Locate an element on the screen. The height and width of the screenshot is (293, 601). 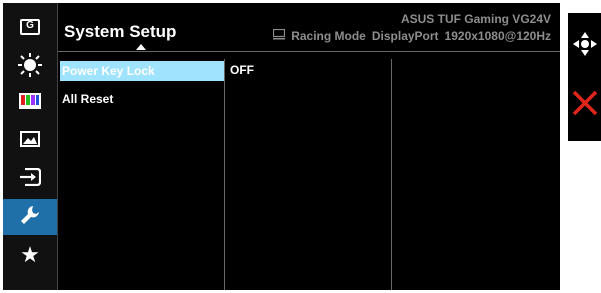
color-icon is located at coordinates (30, 103).